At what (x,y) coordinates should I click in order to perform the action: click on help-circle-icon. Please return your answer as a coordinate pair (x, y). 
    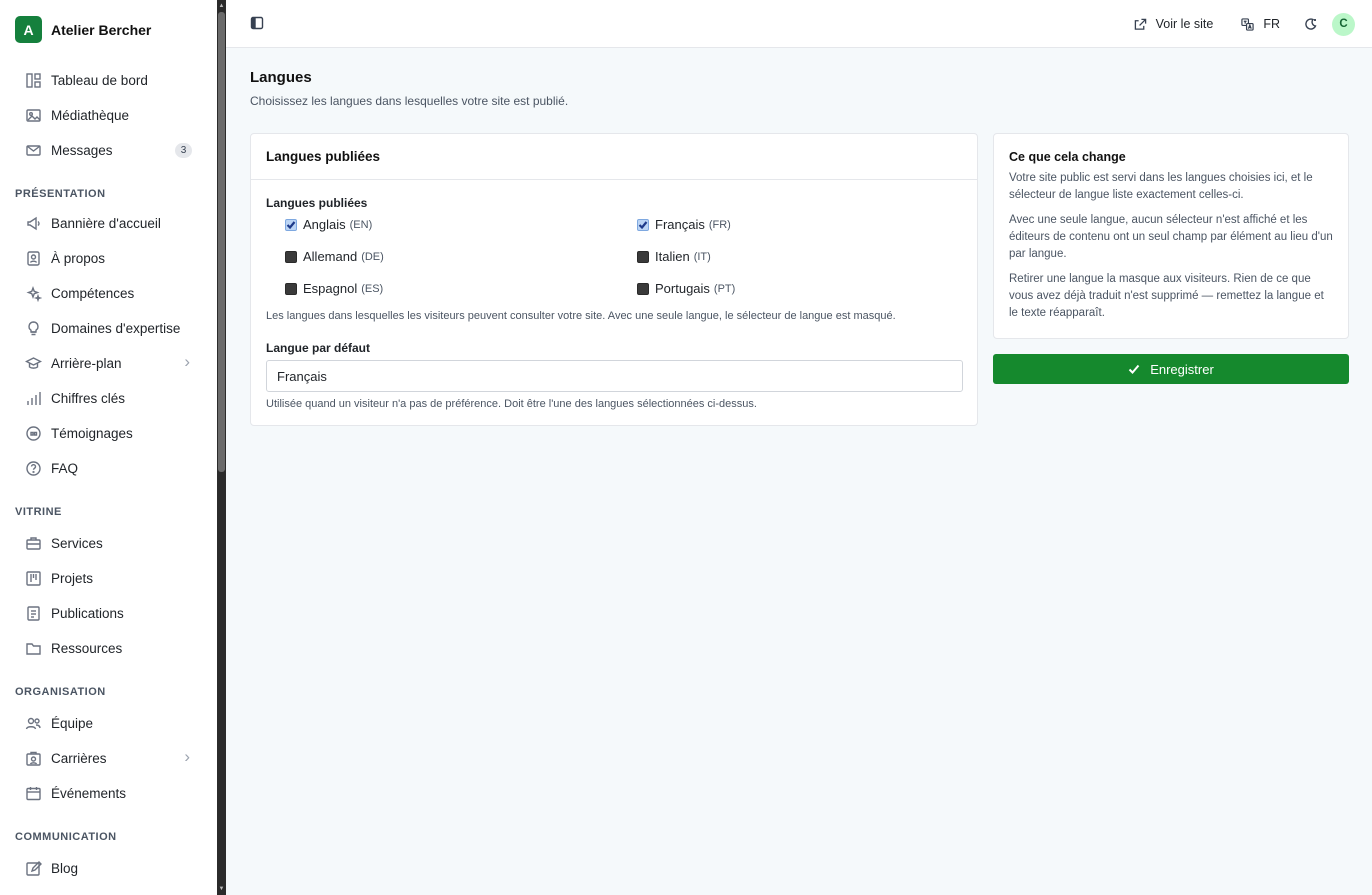
    Looking at the image, I should click on (33, 469).